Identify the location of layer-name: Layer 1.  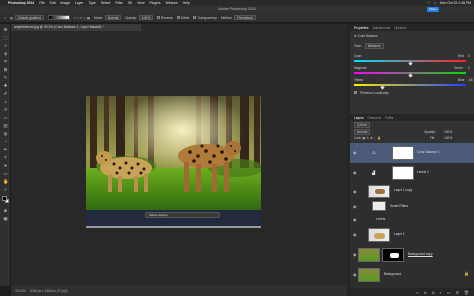
(399, 234).